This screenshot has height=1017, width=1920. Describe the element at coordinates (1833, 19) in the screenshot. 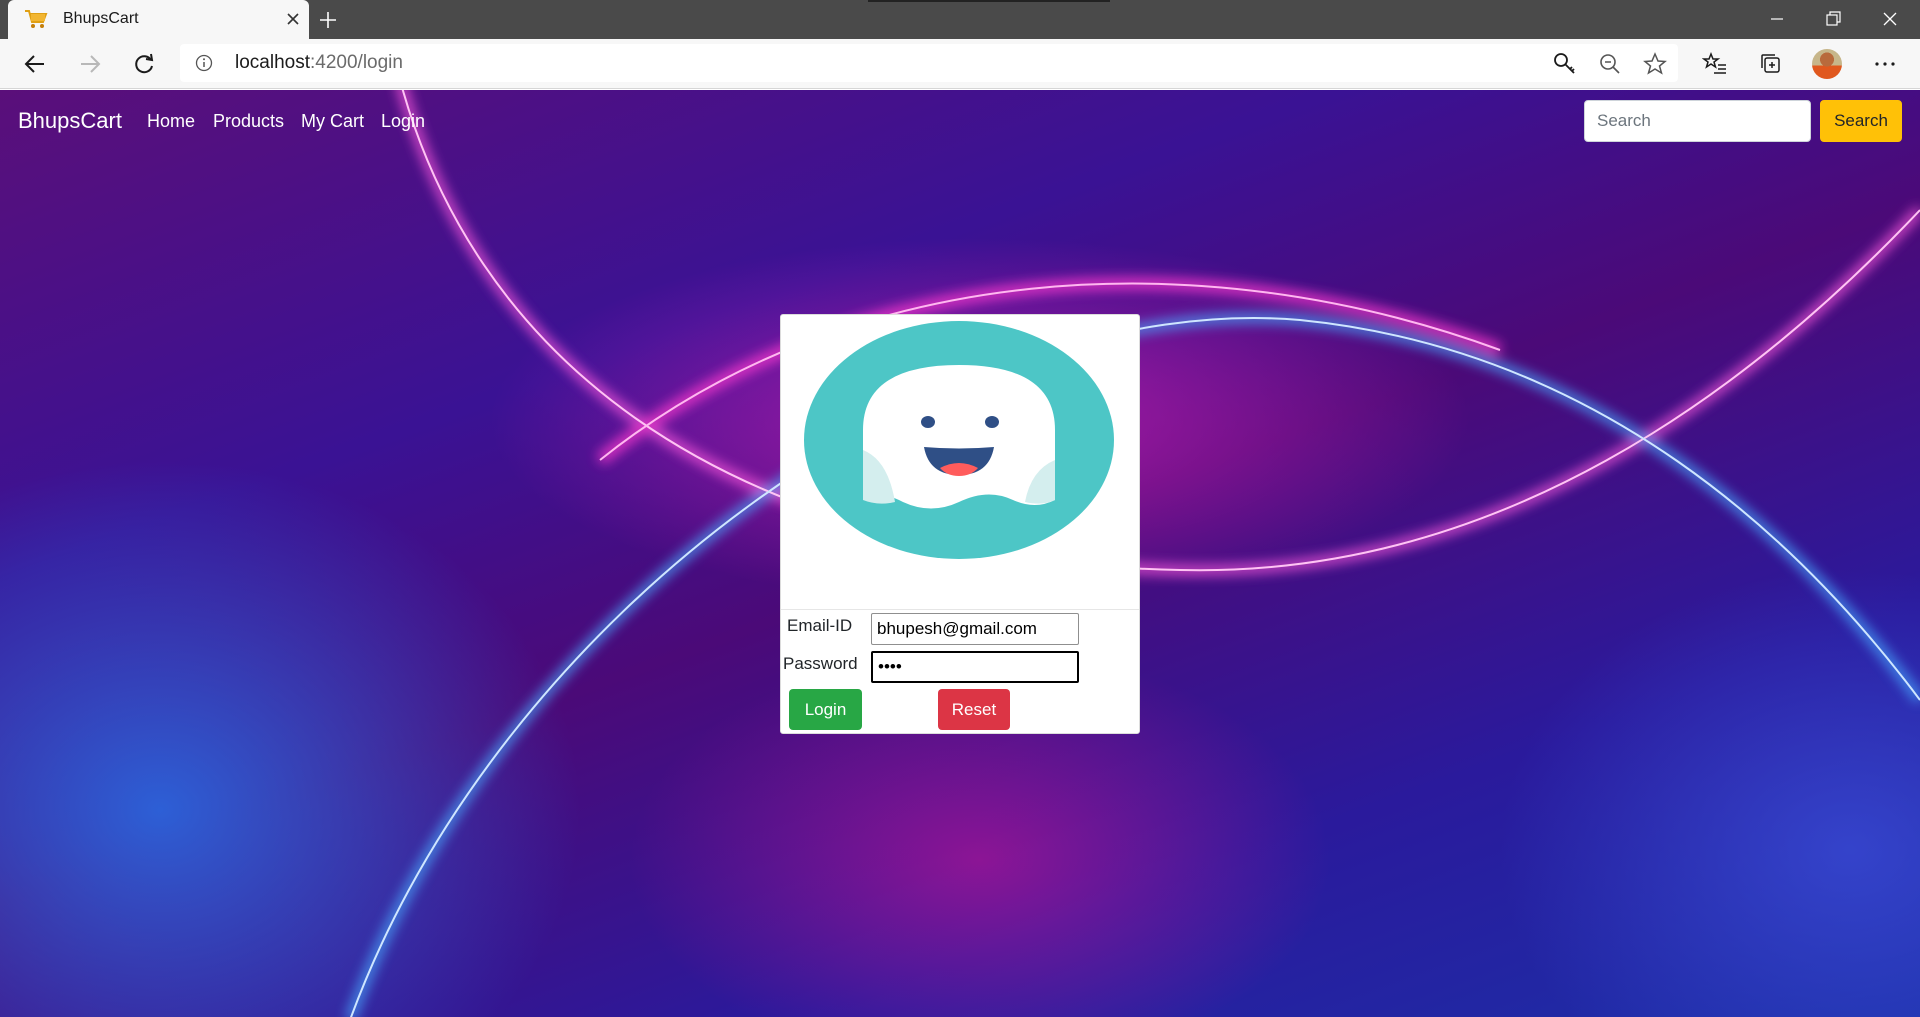

I see `restore-icon` at that location.